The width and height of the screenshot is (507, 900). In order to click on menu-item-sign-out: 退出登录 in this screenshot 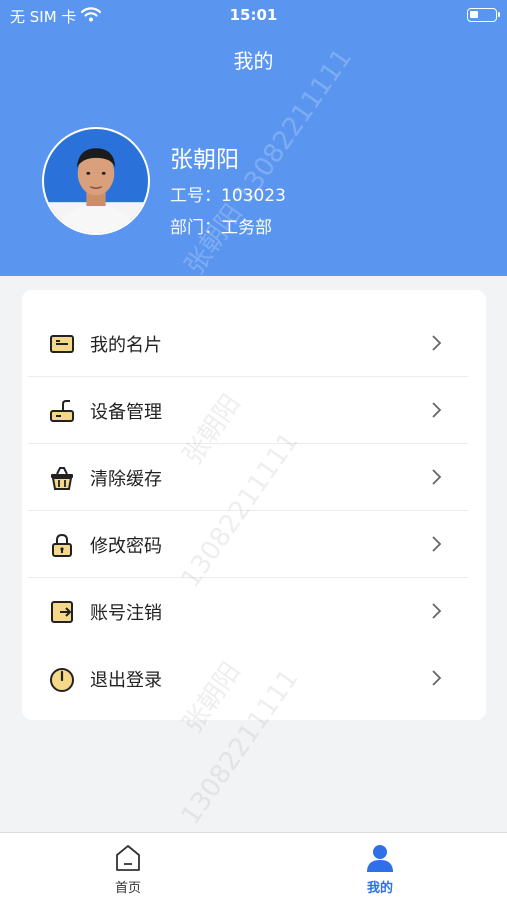, I will do `click(254, 678)`.